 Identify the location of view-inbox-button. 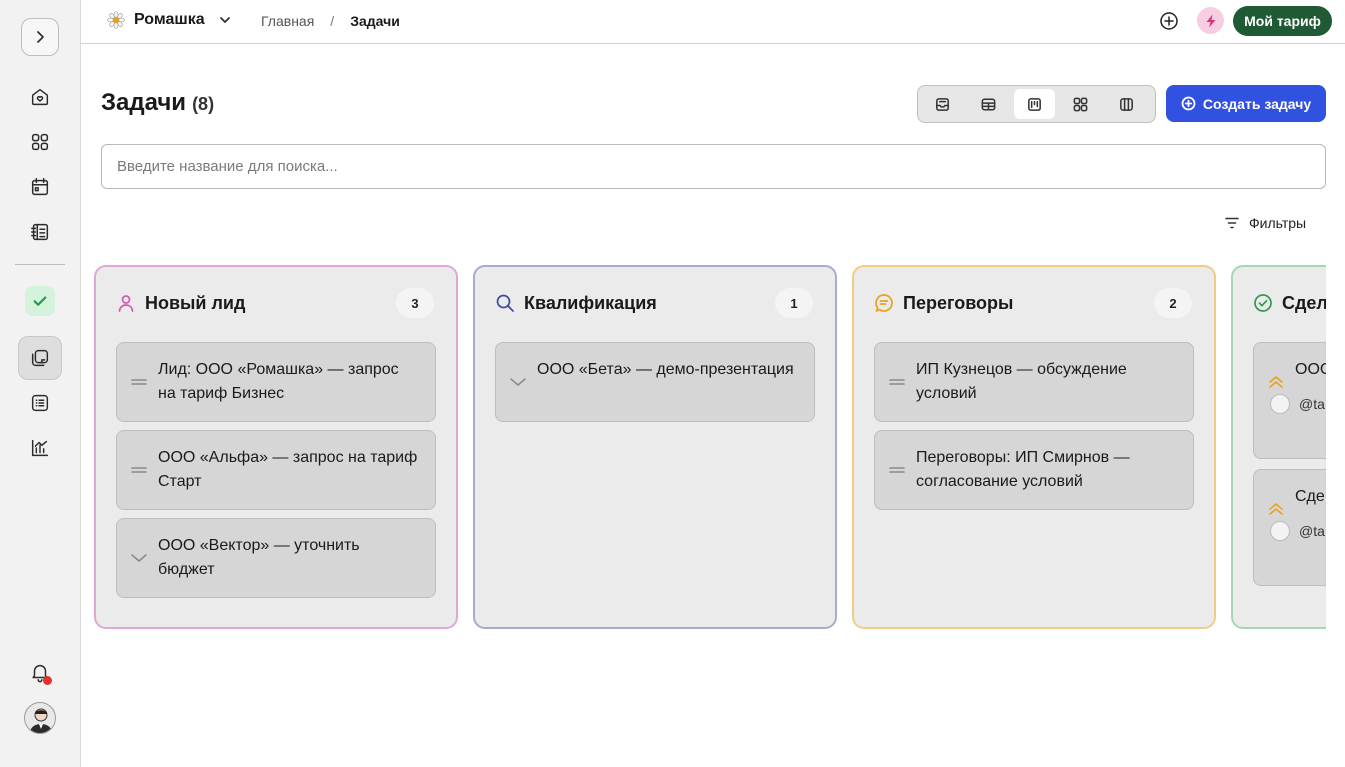
(943, 104).